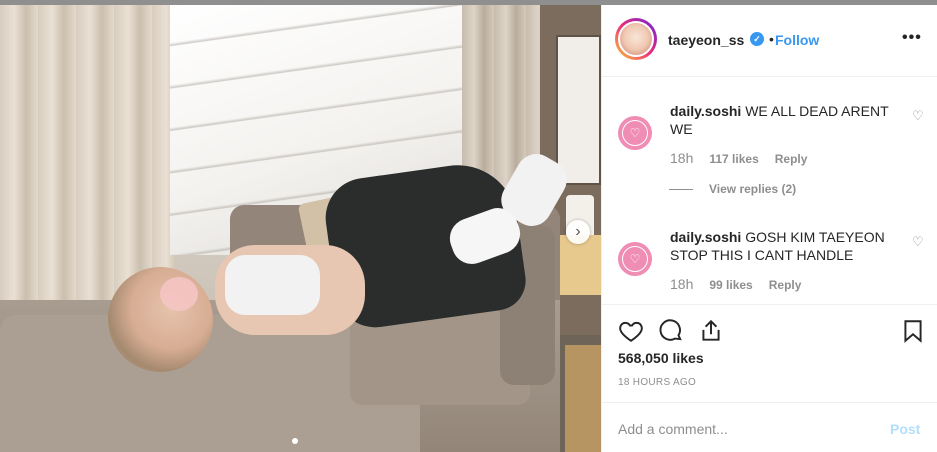  Describe the element at coordinates (657, 382) in the screenshot. I see `post-timestamp: 18 HOURS AGO` at that location.